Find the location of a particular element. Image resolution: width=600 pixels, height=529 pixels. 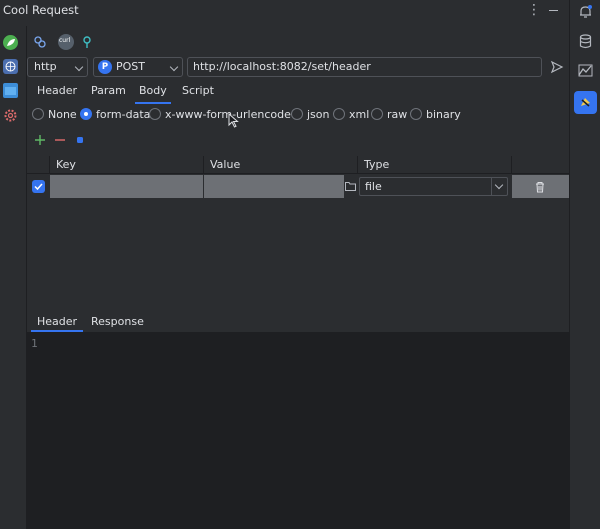

row-checkbox is located at coordinates (38, 186).